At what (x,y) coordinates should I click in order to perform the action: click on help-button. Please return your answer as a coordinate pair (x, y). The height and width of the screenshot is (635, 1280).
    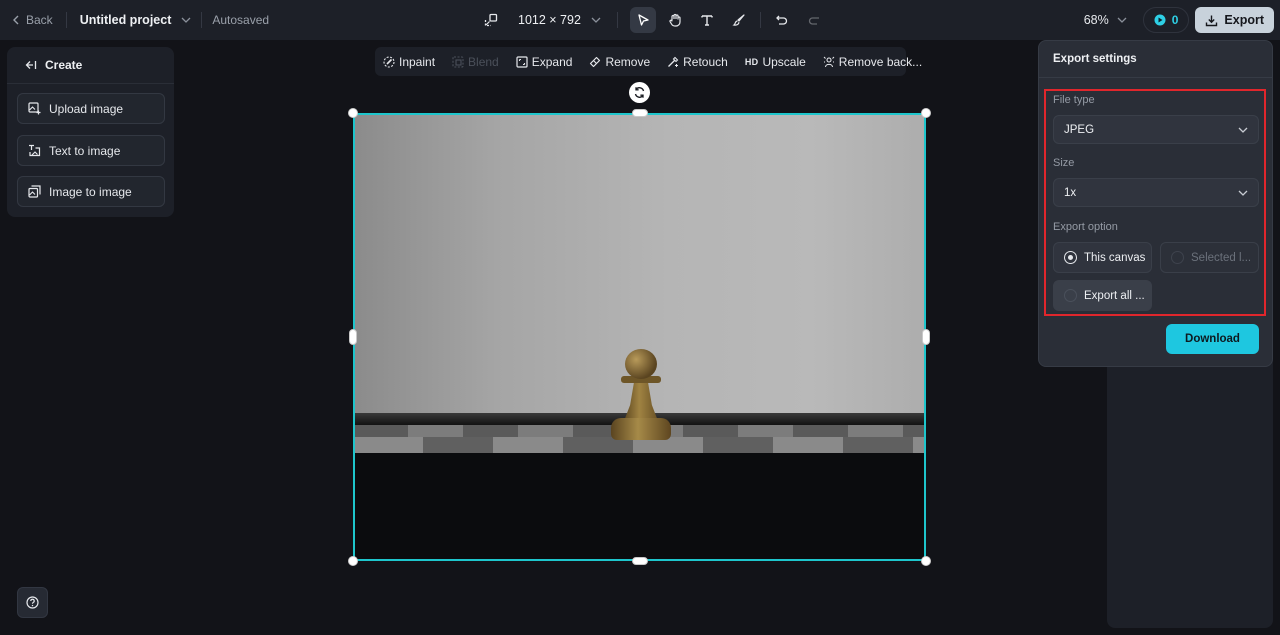
    Looking at the image, I should click on (32, 602).